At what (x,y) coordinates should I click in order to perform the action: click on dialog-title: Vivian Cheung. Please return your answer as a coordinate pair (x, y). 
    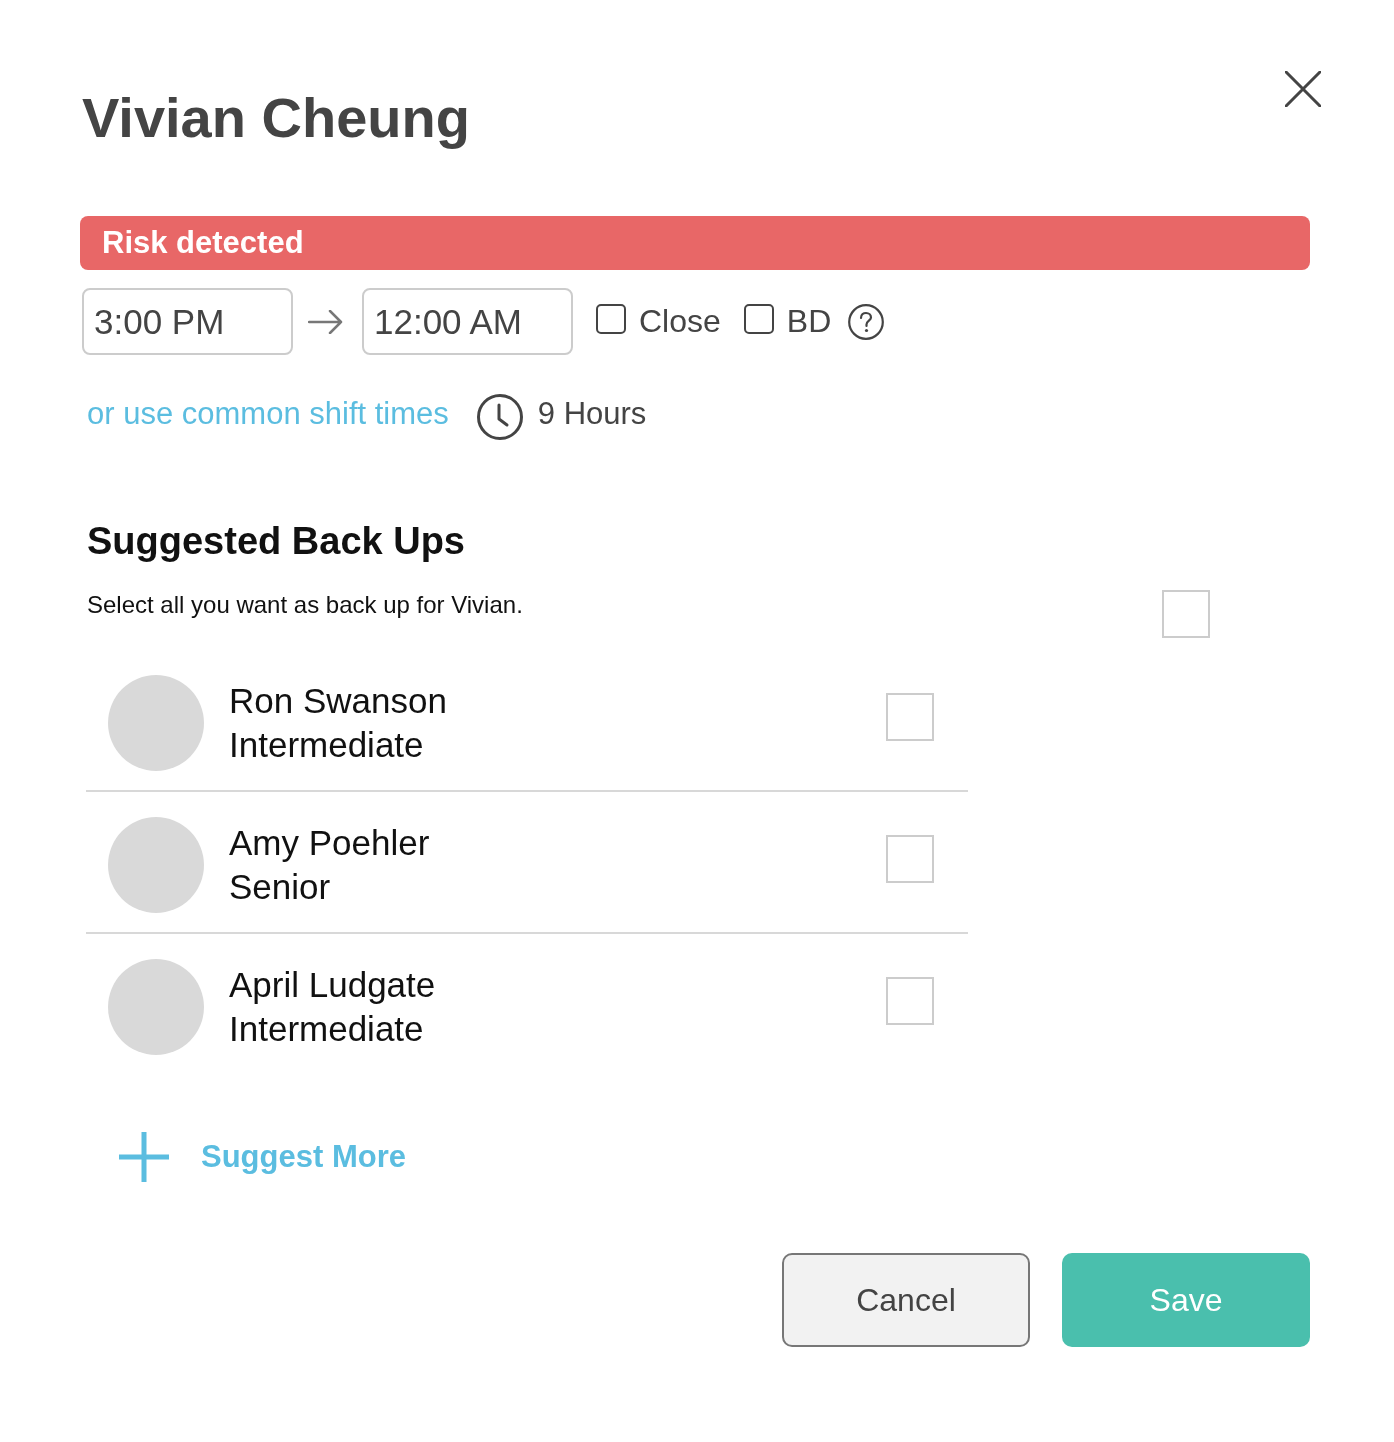
    Looking at the image, I should click on (275, 118).